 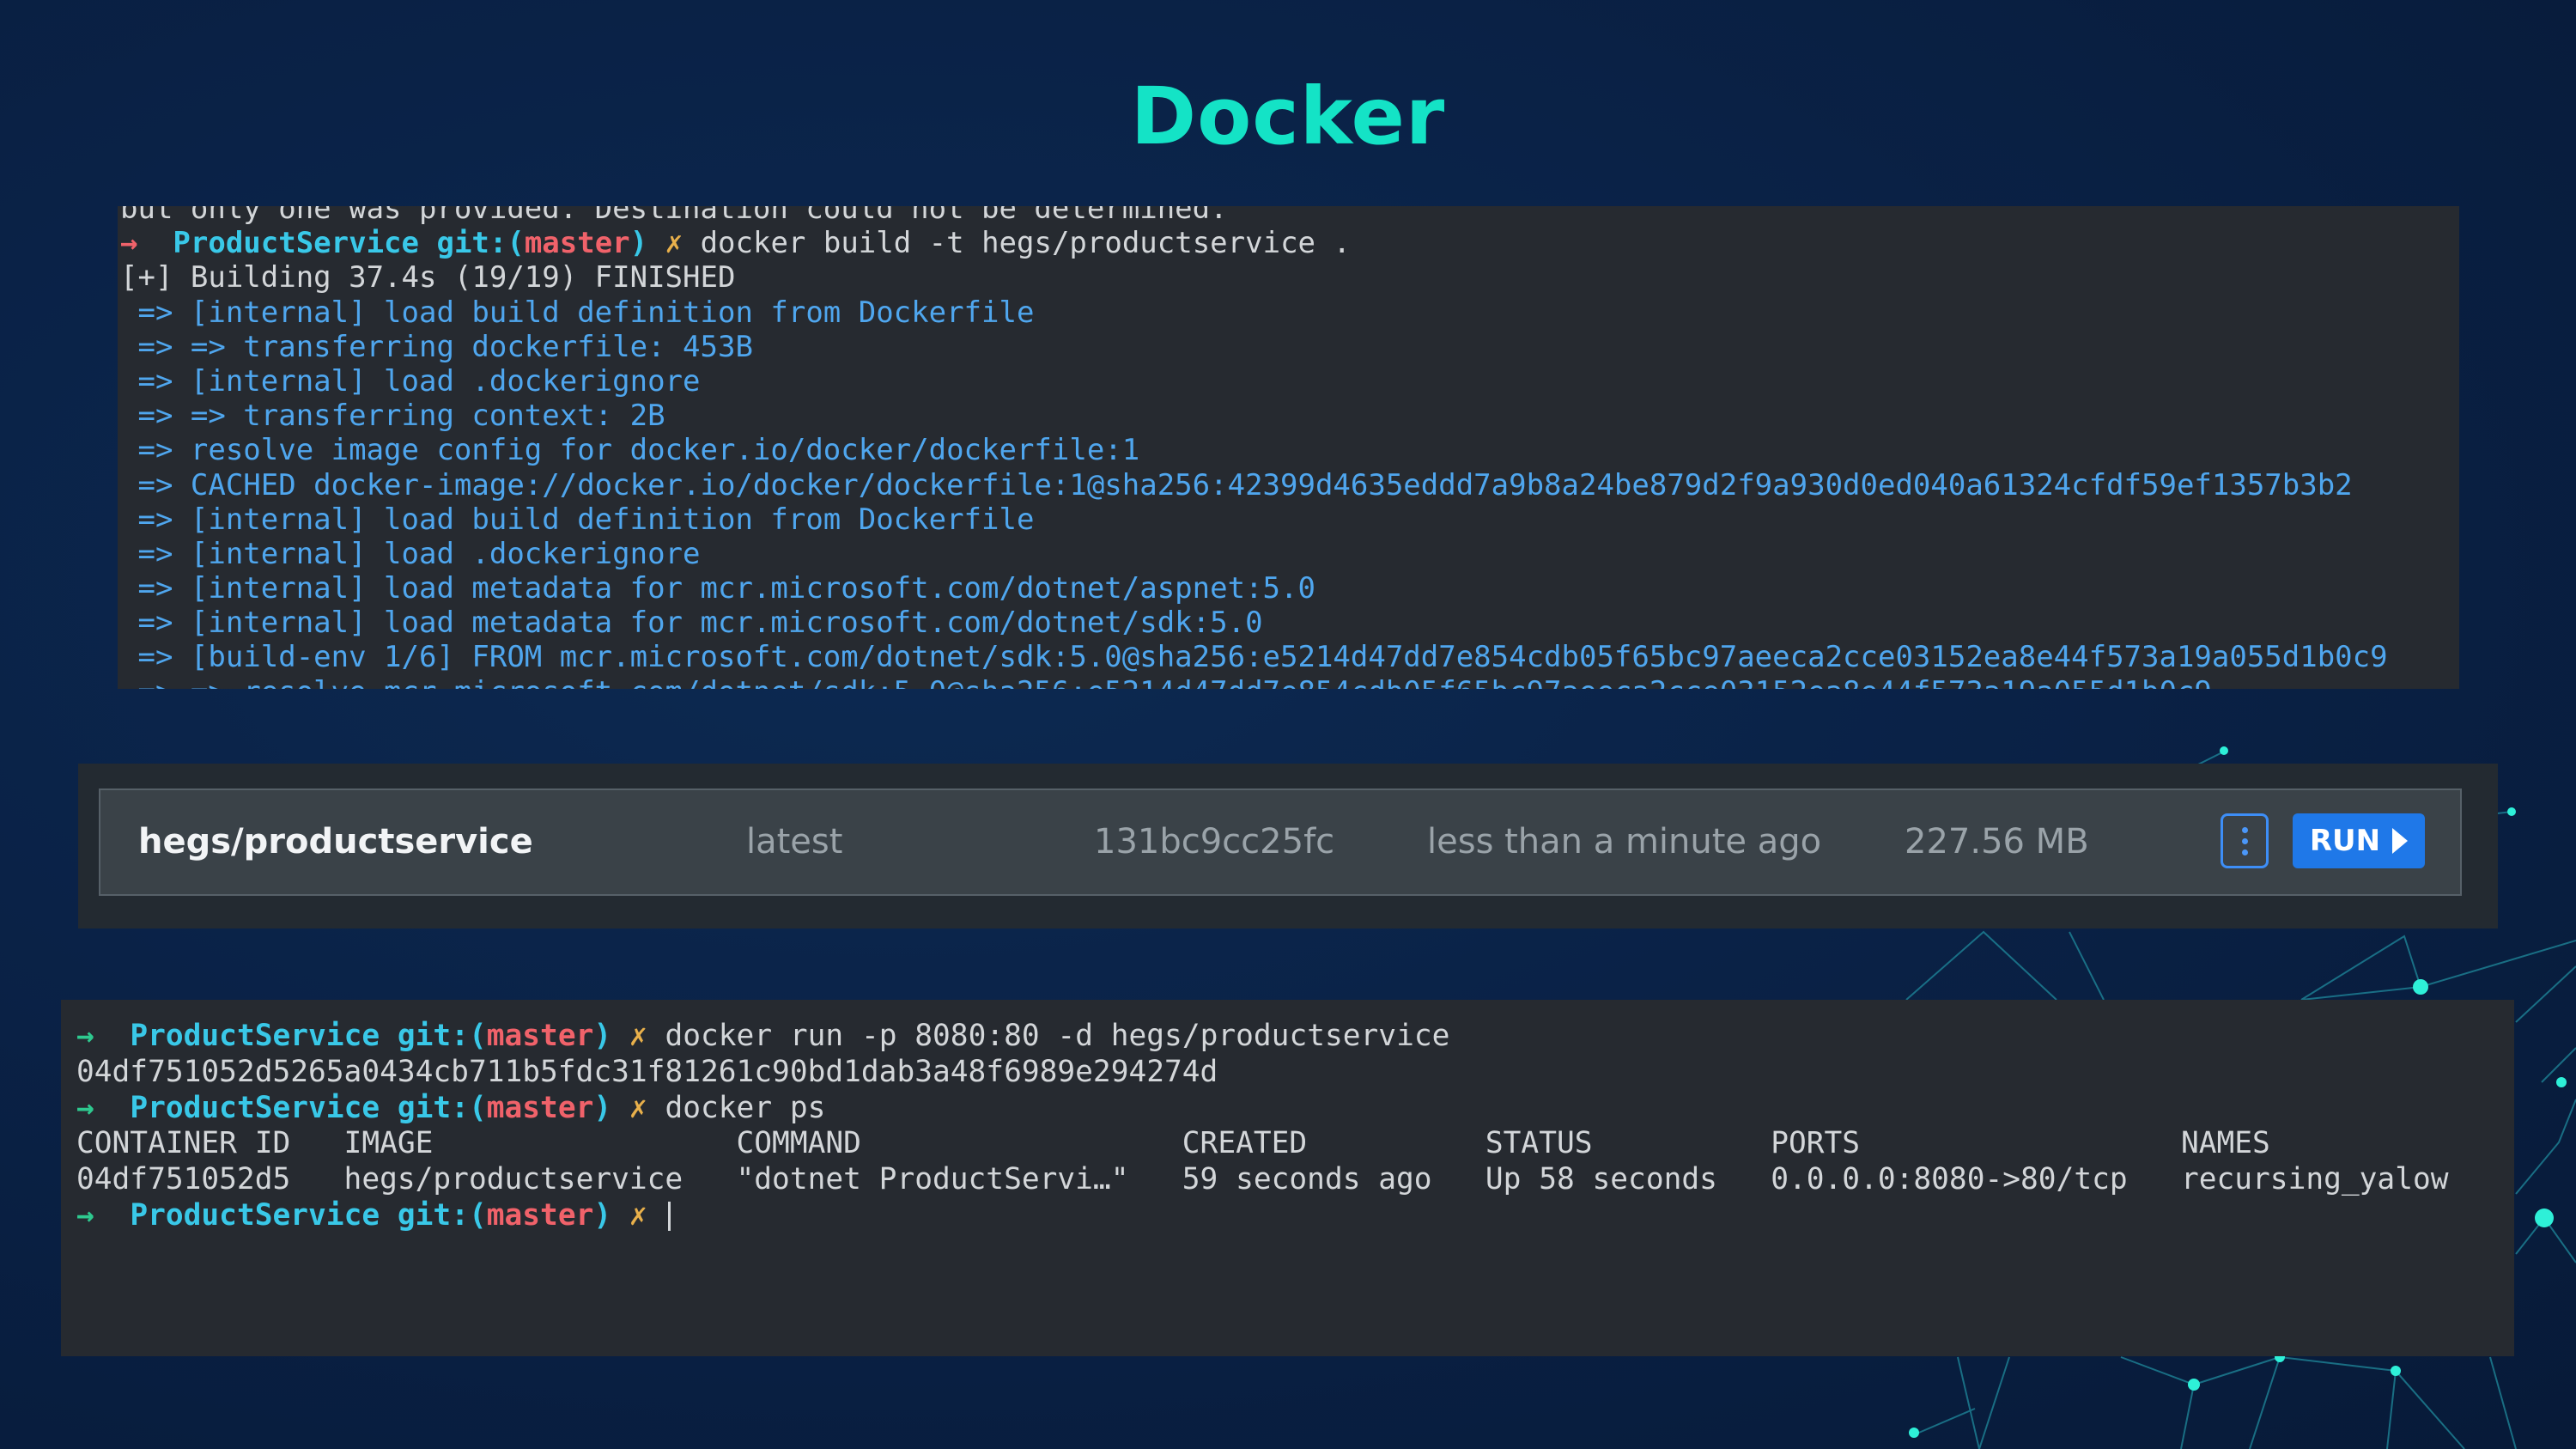 I want to click on run-button: RUN, so click(x=2359, y=840).